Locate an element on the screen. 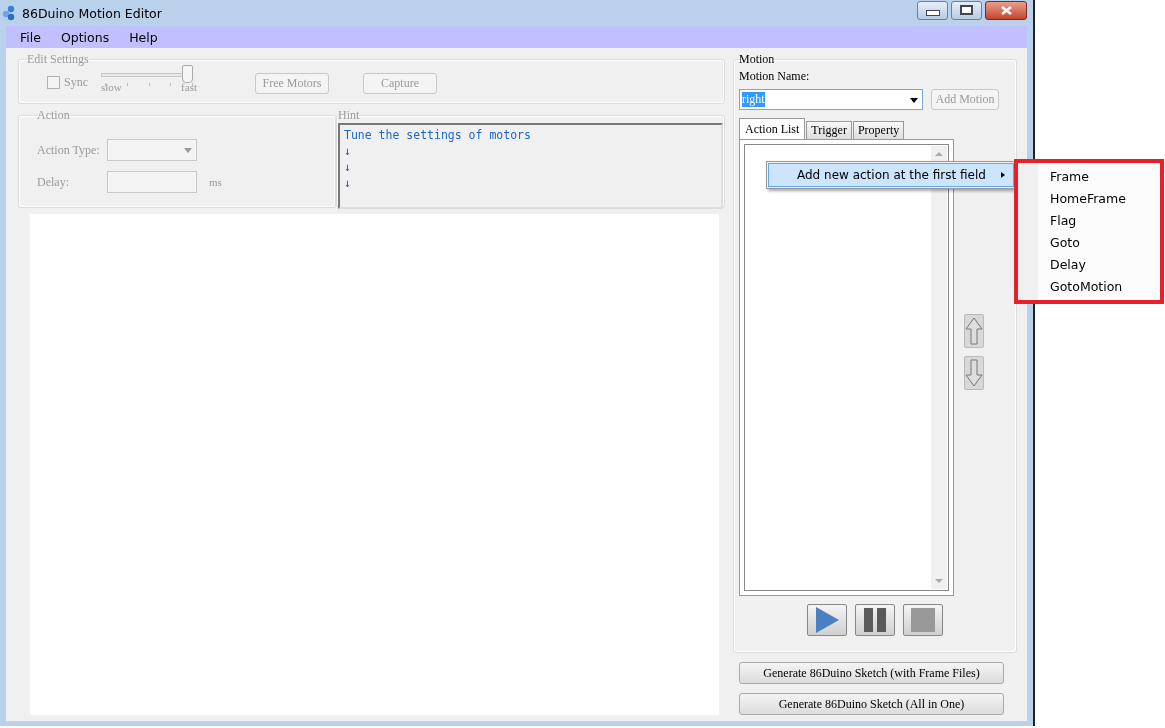  move-up-button is located at coordinates (974, 331).